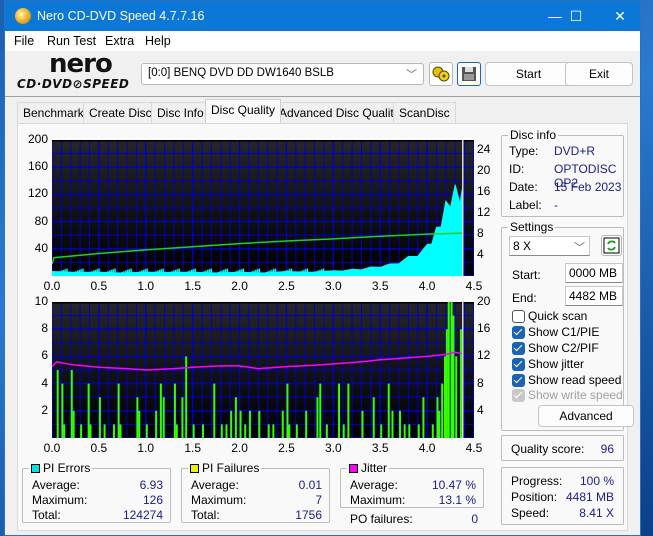 This screenshot has width=653, height=536. I want to click on menu-help: Help, so click(158, 41).